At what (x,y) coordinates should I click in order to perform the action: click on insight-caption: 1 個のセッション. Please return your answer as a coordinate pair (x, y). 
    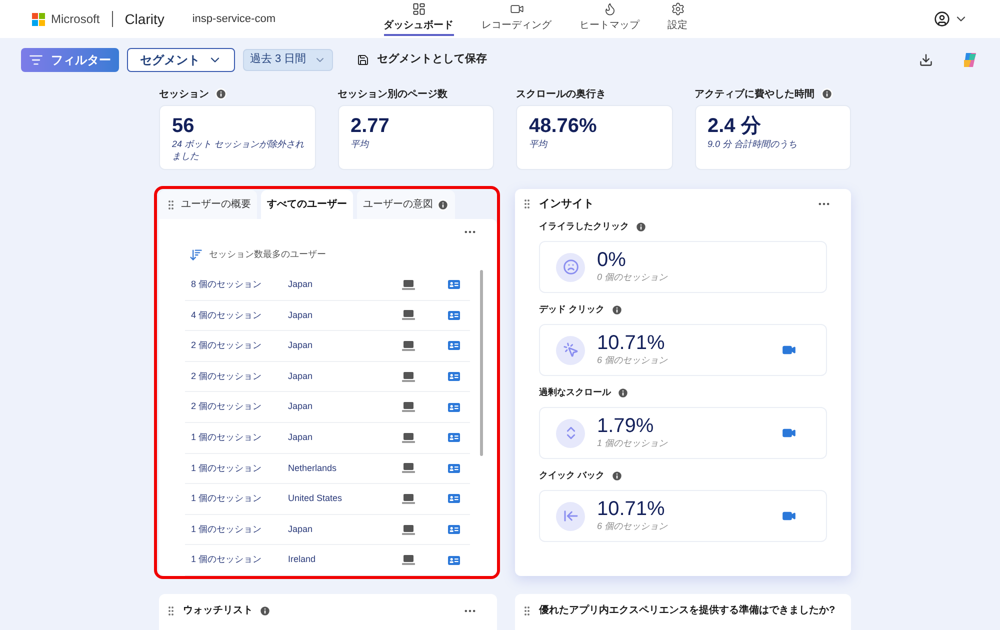
    Looking at the image, I should click on (632, 443).